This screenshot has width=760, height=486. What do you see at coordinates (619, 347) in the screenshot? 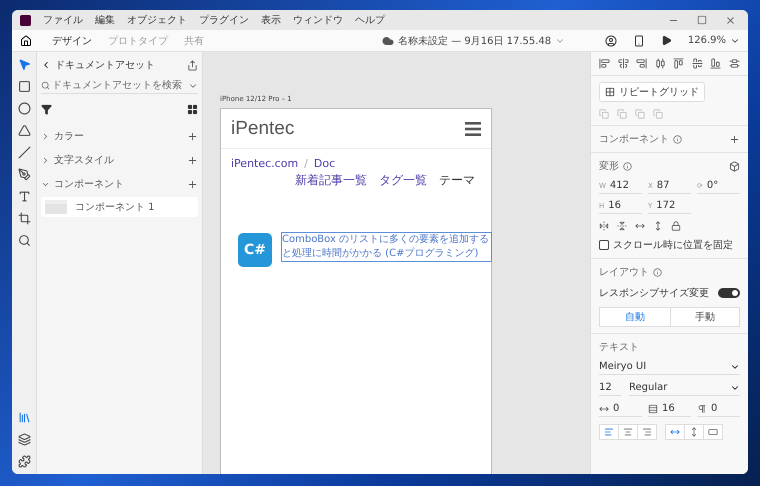
I see `section-title: テキスト` at bounding box center [619, 347].